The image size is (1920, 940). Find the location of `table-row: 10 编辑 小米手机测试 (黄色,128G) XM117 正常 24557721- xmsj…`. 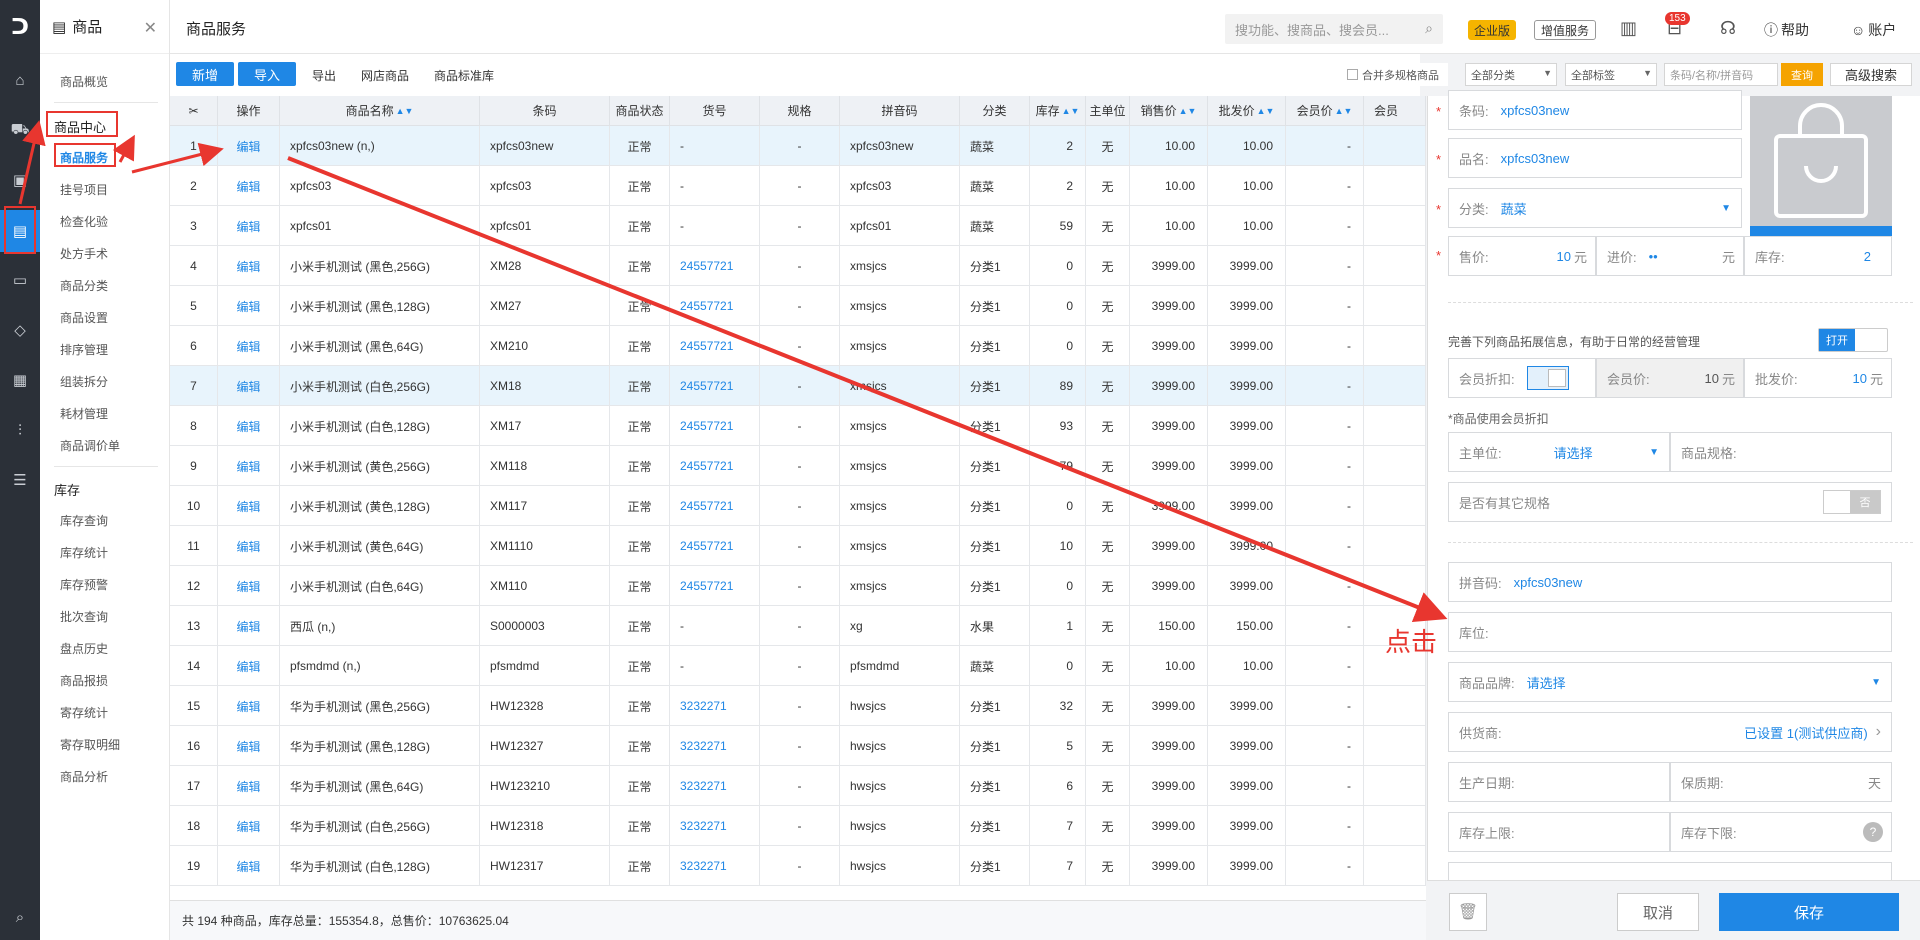

table-row: 10 编辑 小米手机测试 (黄色,128G) XM117 正常 24557721- xmsj… is located at coordinates (798, 506).